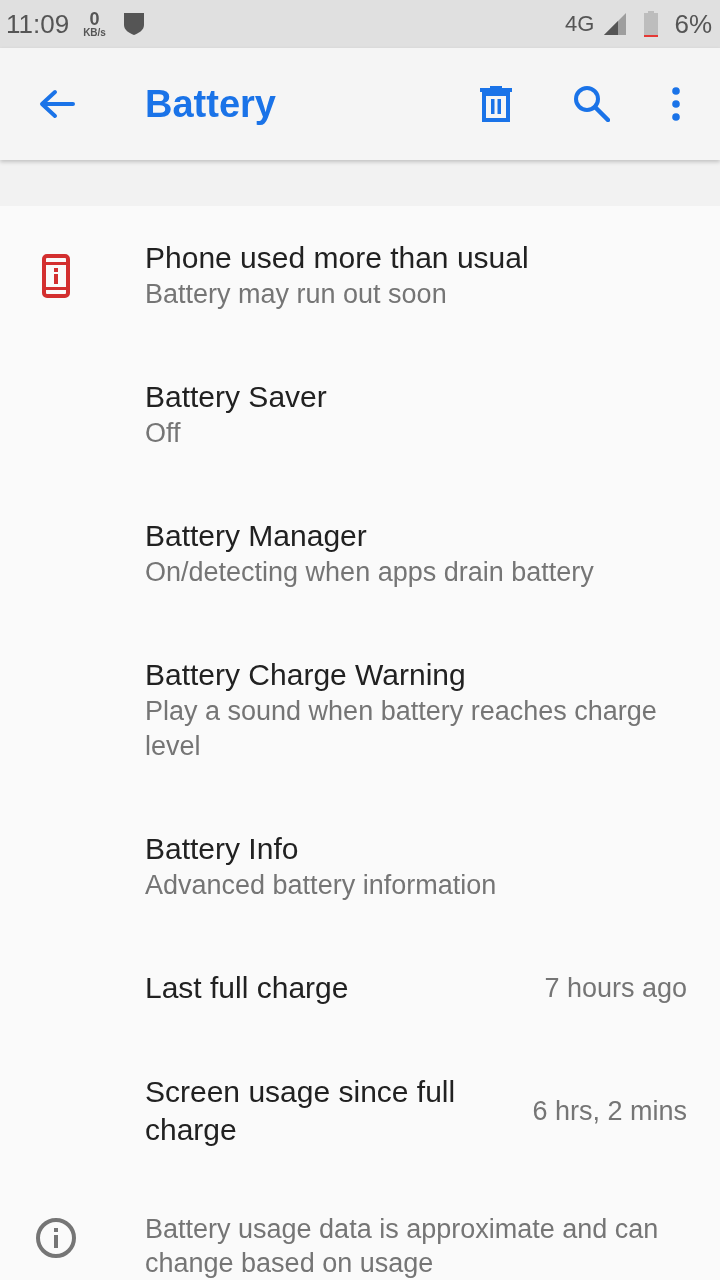 Image resolution: width=720 pixels, height=1280 pixels. Describe the element at coordinates (55, 275) in the screenshot. I see `phone-alert-icon` at that location.